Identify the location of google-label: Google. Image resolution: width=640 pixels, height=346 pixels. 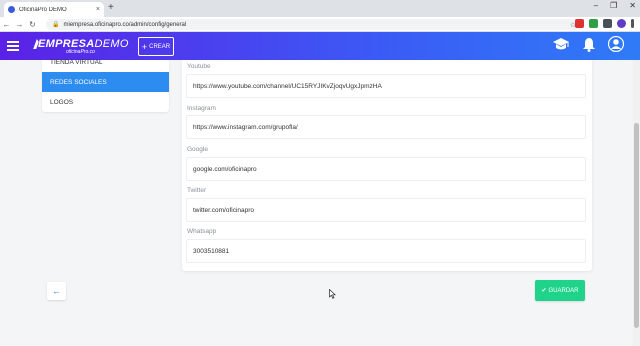
(197, 149).